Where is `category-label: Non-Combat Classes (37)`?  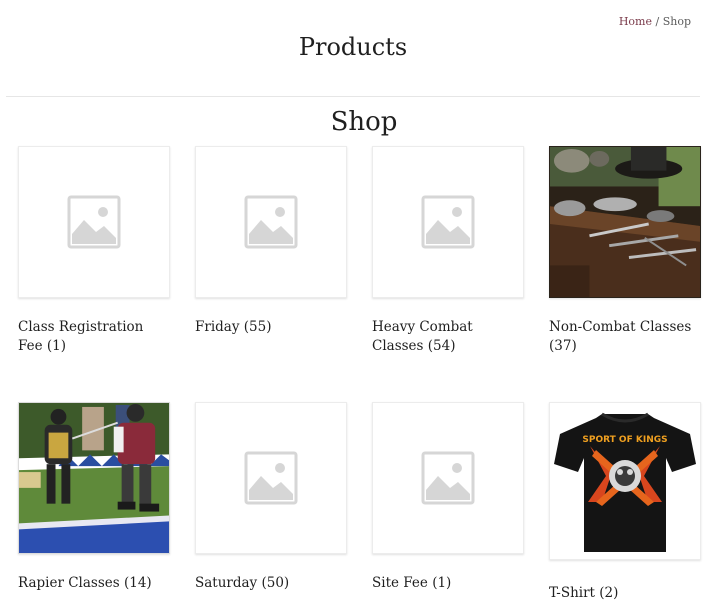
category-label: Non-Combat Classes (37) is located at coordinates (625, 337).